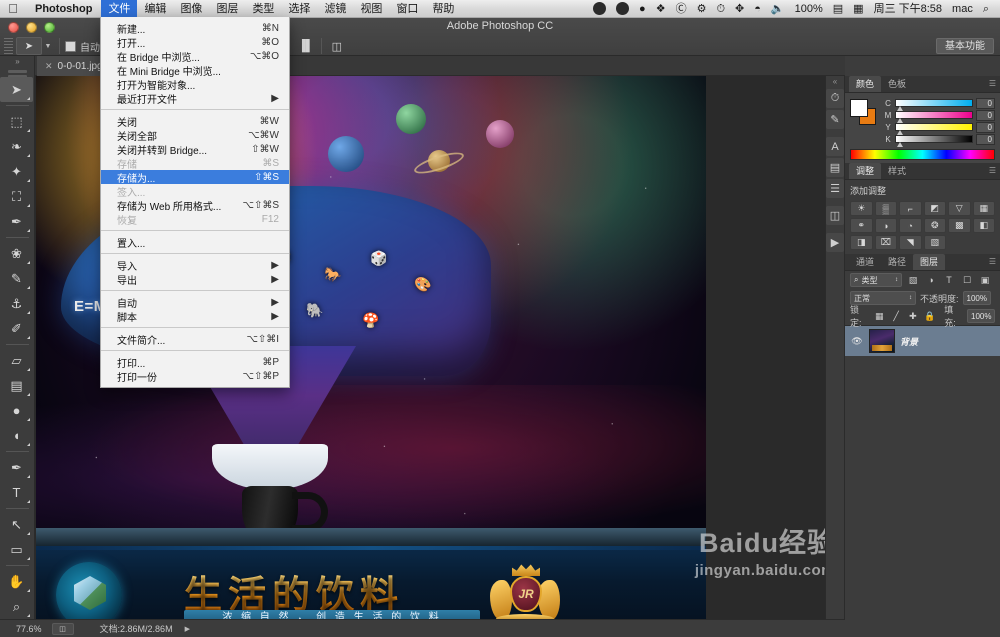  What do you see at coordinates (994, 84) in the screenshot?
I see `panel-menu-icon: ☰` at bounding box center [994, 84].